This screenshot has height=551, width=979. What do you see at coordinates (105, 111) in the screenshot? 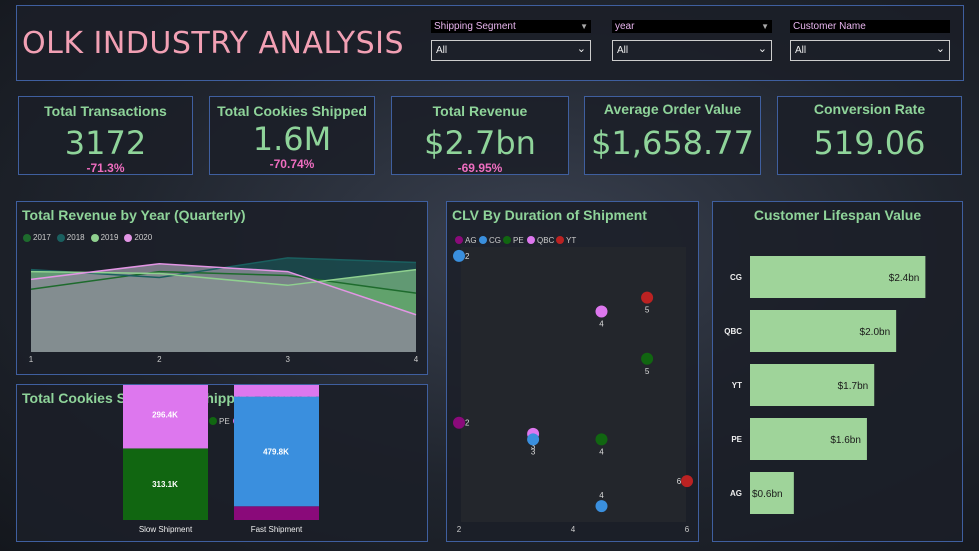
I see `kpi-title: Total Transactions` at bounding box center [105, 111].